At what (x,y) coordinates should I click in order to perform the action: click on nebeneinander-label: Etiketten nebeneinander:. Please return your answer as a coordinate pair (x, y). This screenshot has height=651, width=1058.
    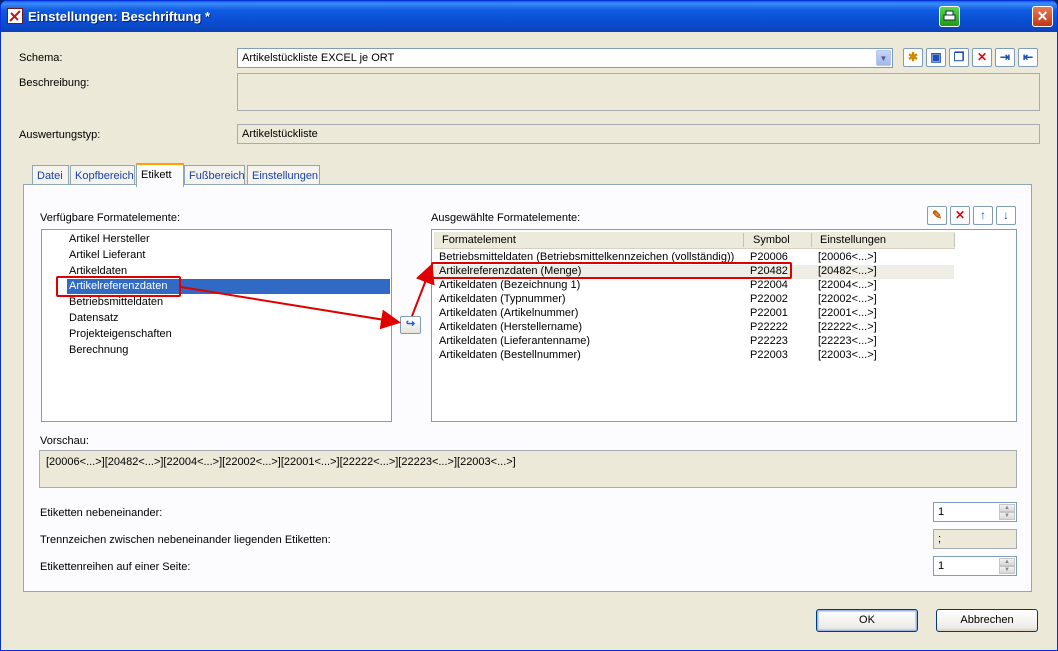
    Looking at the image, I should click on (101, 513).